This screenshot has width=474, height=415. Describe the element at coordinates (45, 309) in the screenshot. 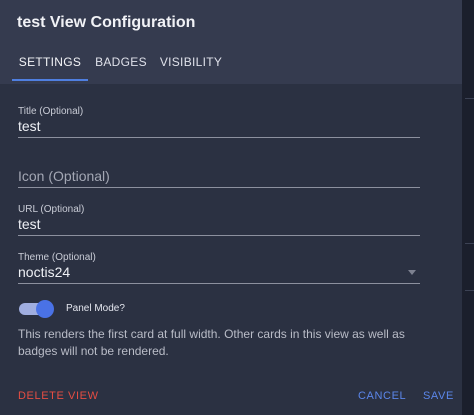

I see `toggle-knob` at that location.